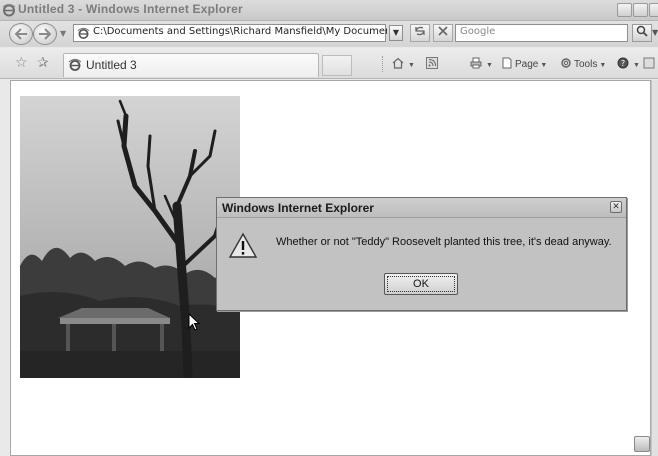  I want to click on research-icon-glyph, so click(649, 63).